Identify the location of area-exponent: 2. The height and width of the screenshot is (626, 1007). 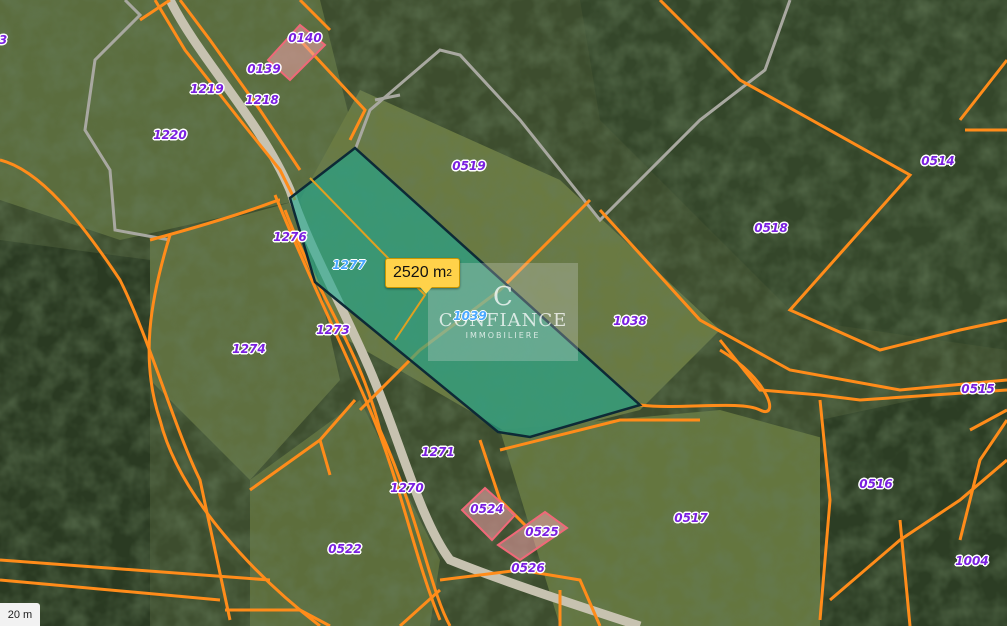
(449, 273).